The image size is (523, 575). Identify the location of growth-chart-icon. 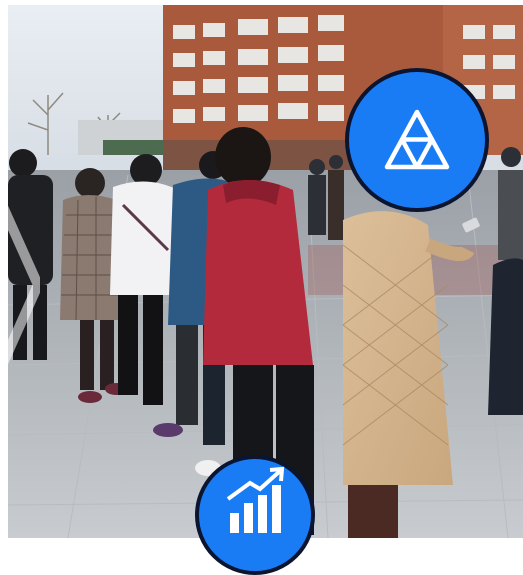
(255, 499).